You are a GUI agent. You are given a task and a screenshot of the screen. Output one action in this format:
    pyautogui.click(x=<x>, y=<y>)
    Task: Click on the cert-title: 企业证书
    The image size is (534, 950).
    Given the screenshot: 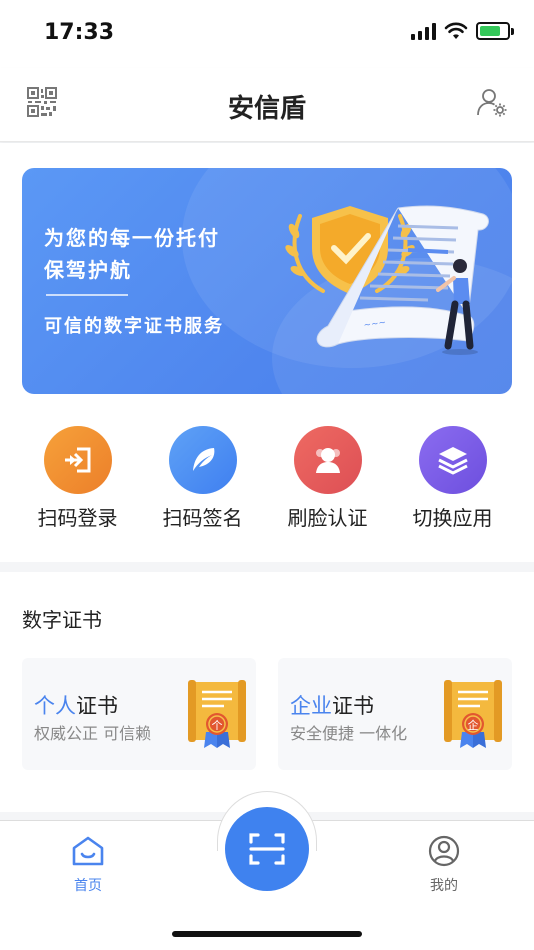 What is the action you would take?
    pyautogui.click(x=332, y=706)
    